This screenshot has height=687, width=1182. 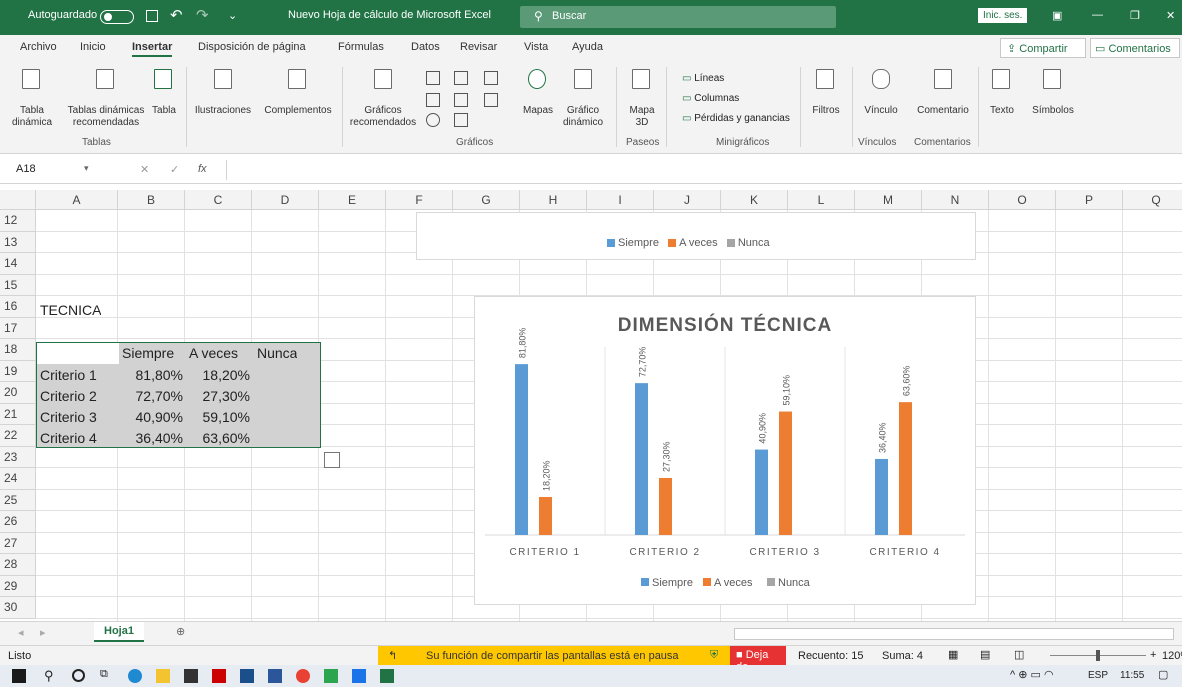 What do you see at coordinates (486, 200) in the screenshot?
I see `column-header-g: G` at bounding box center [486, 200].